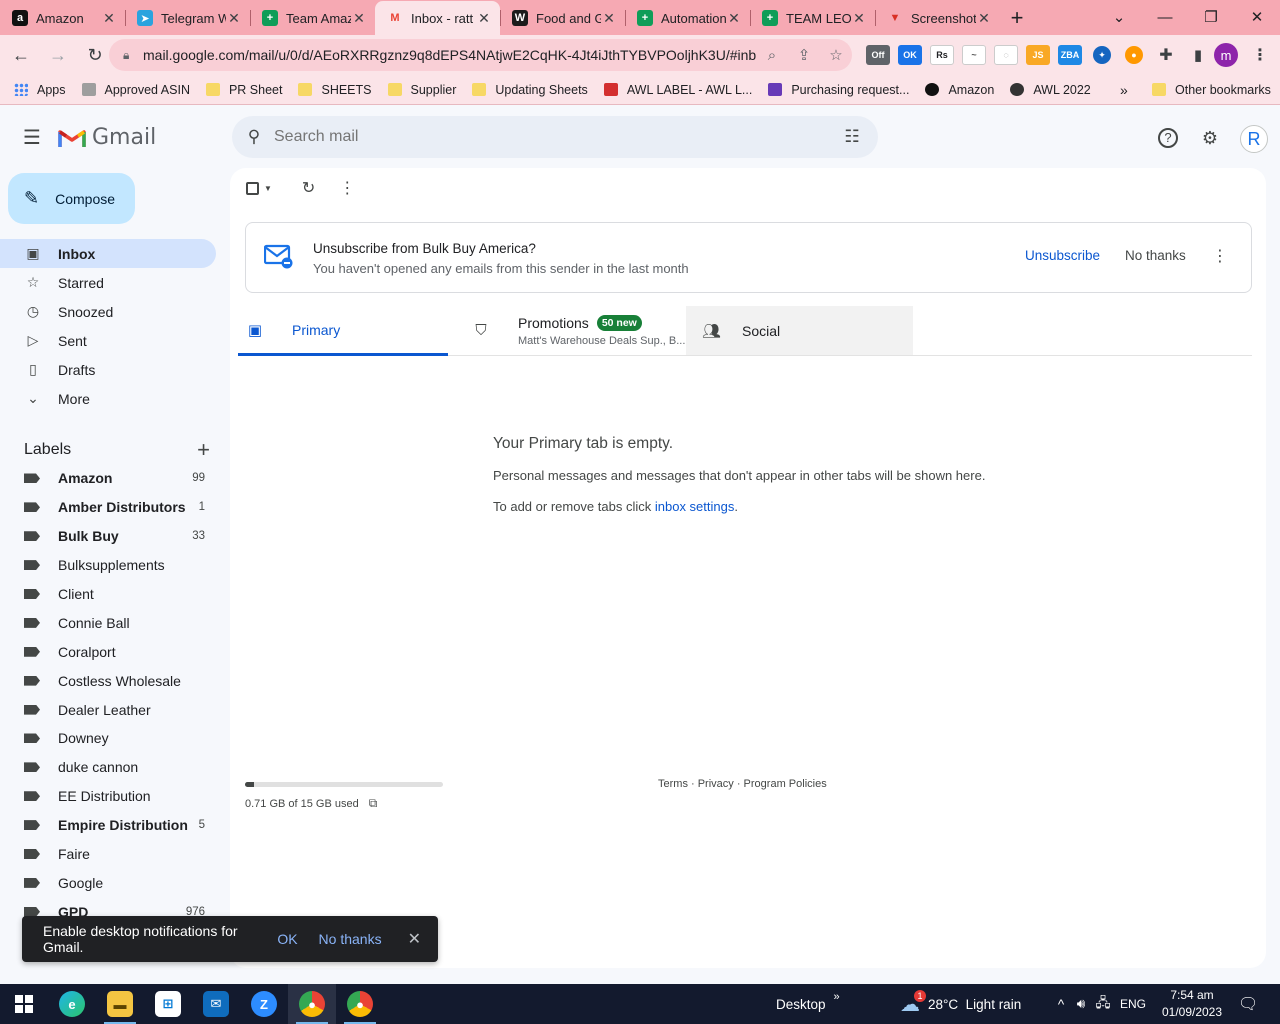 This screenshot has height=1024, width=1280. What do you see at coordinates (1081, 1004) in the screenshot?
I see `volume-icon: 🔊︎` at bounding box center [1081, 1004].